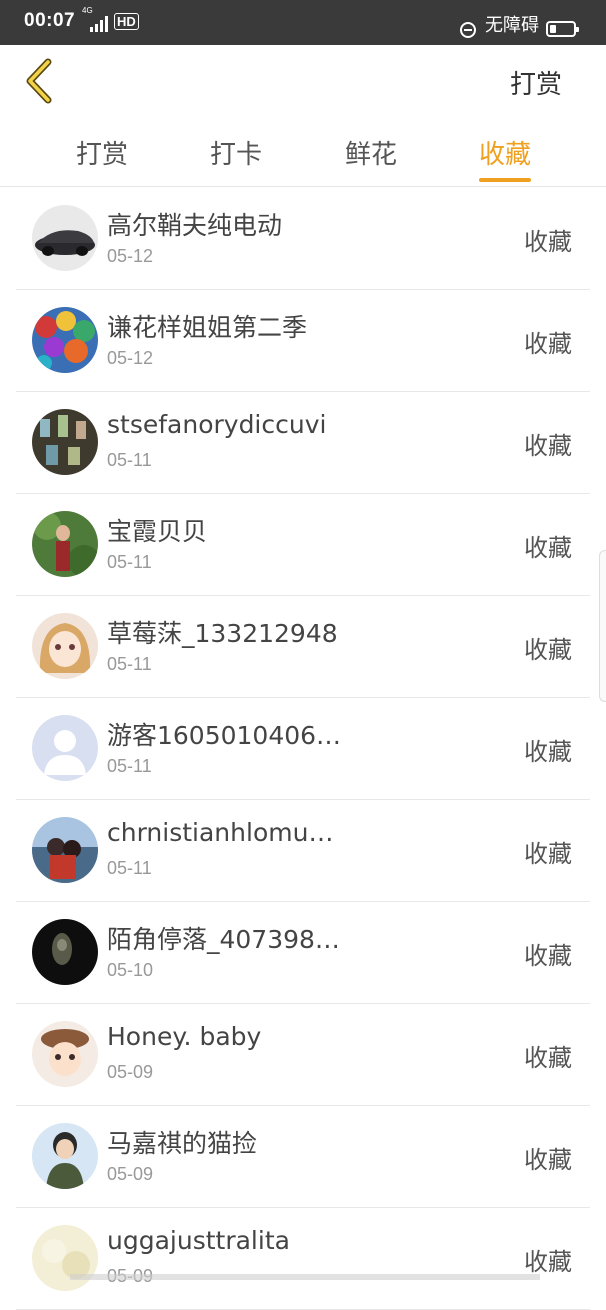  Describe the element at coordinates (602, 626) in the screenshot. I see `side-handle` at that location.